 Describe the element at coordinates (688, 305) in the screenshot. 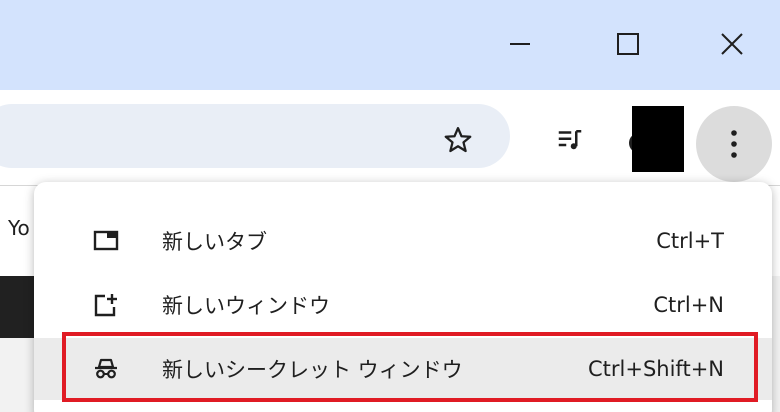

I see `menu-item-shortcut: Ctrl+N` at that location.